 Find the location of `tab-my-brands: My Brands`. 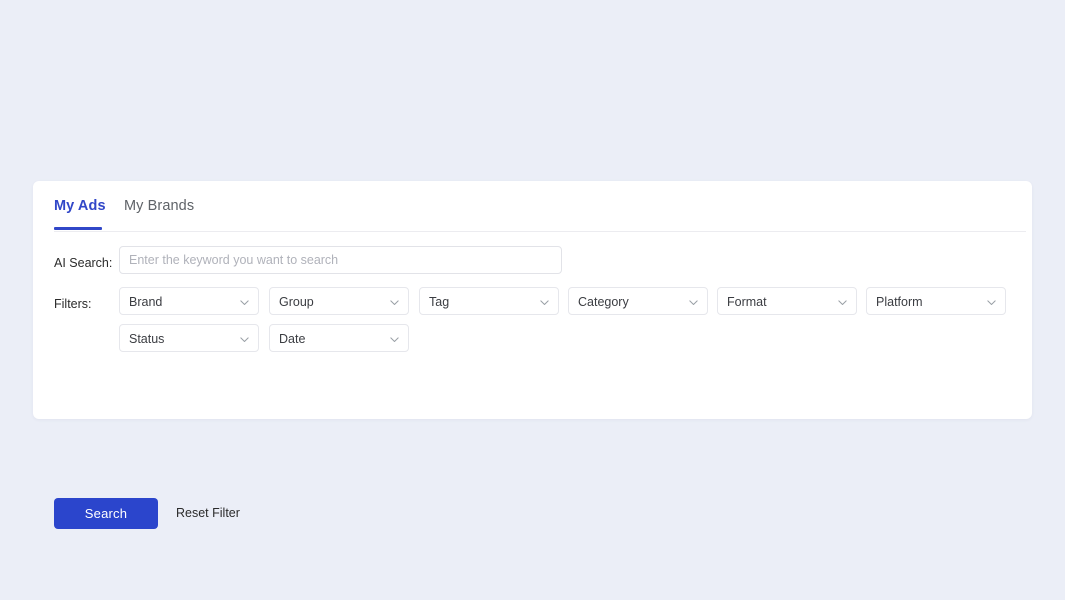

tab-my-brands: My Brands is located at coordinates (159, 206).